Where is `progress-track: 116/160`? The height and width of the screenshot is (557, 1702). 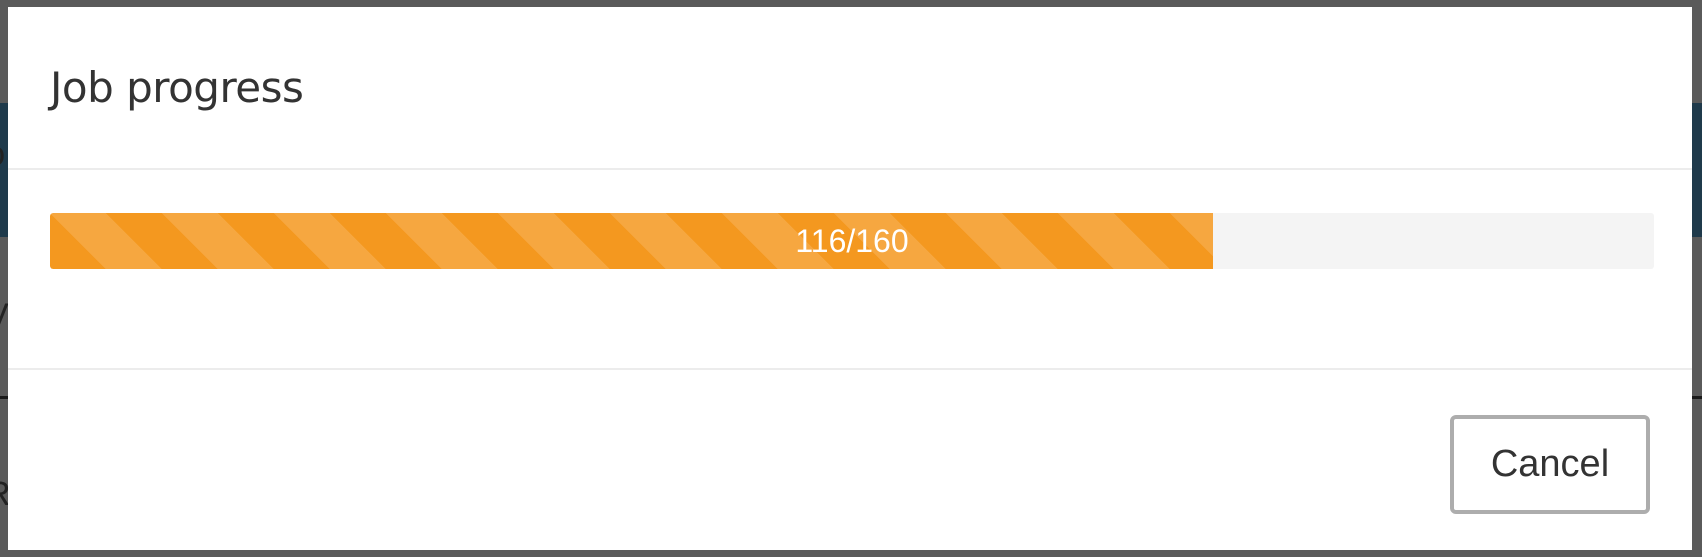
progress-track: 116/160 is located at coordinates (852, 241).